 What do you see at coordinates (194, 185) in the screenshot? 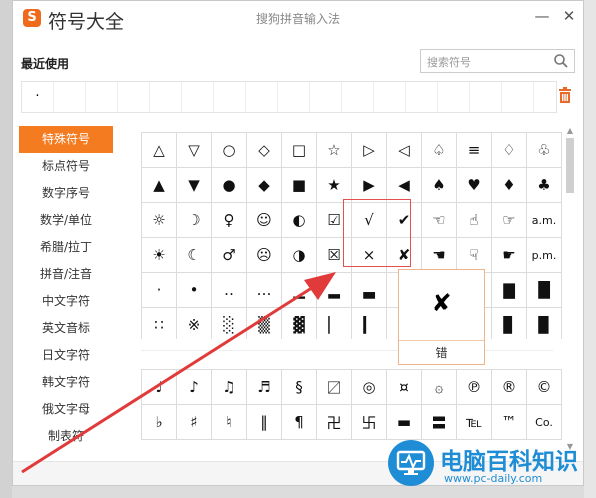
I see `symbol-cell: ▼` at bounding box center [194, 185].